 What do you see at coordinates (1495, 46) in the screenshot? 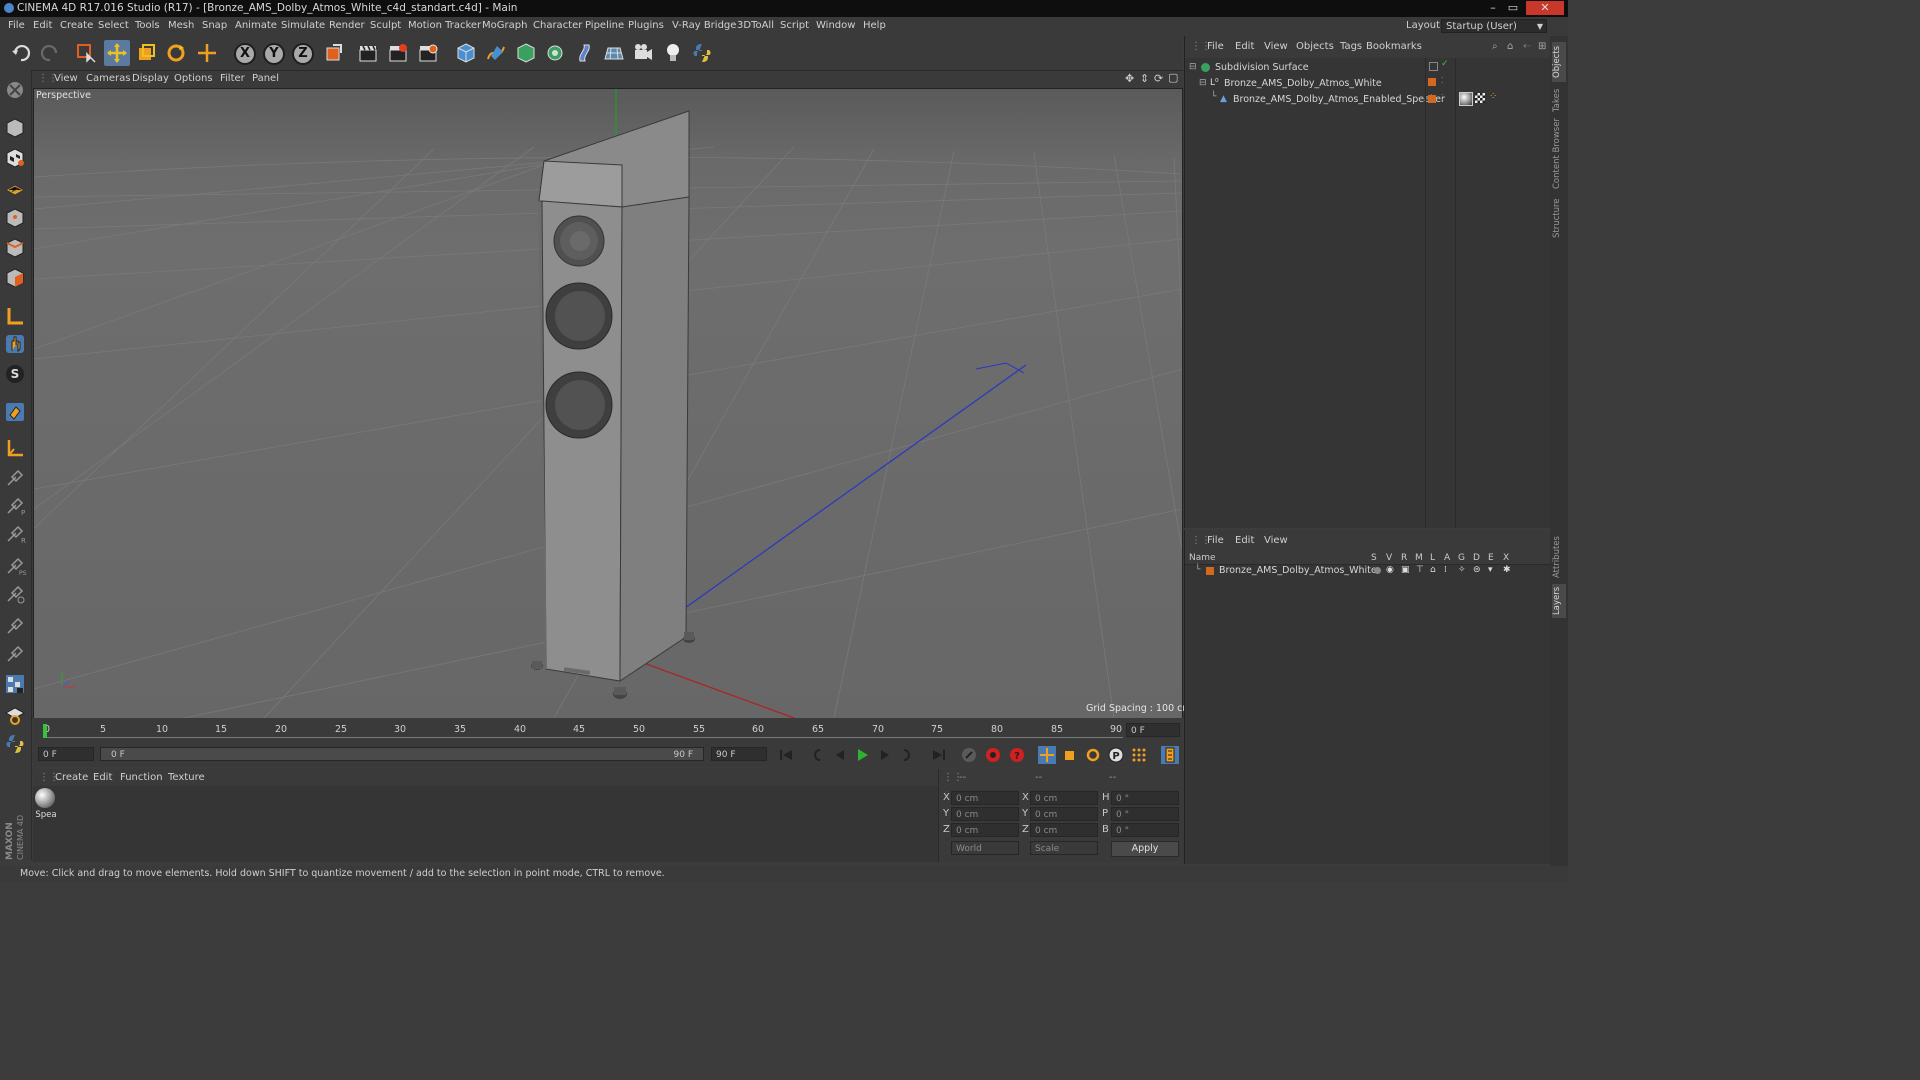
I see `search-icon: ⌕` at bounding box center [1495, 46].